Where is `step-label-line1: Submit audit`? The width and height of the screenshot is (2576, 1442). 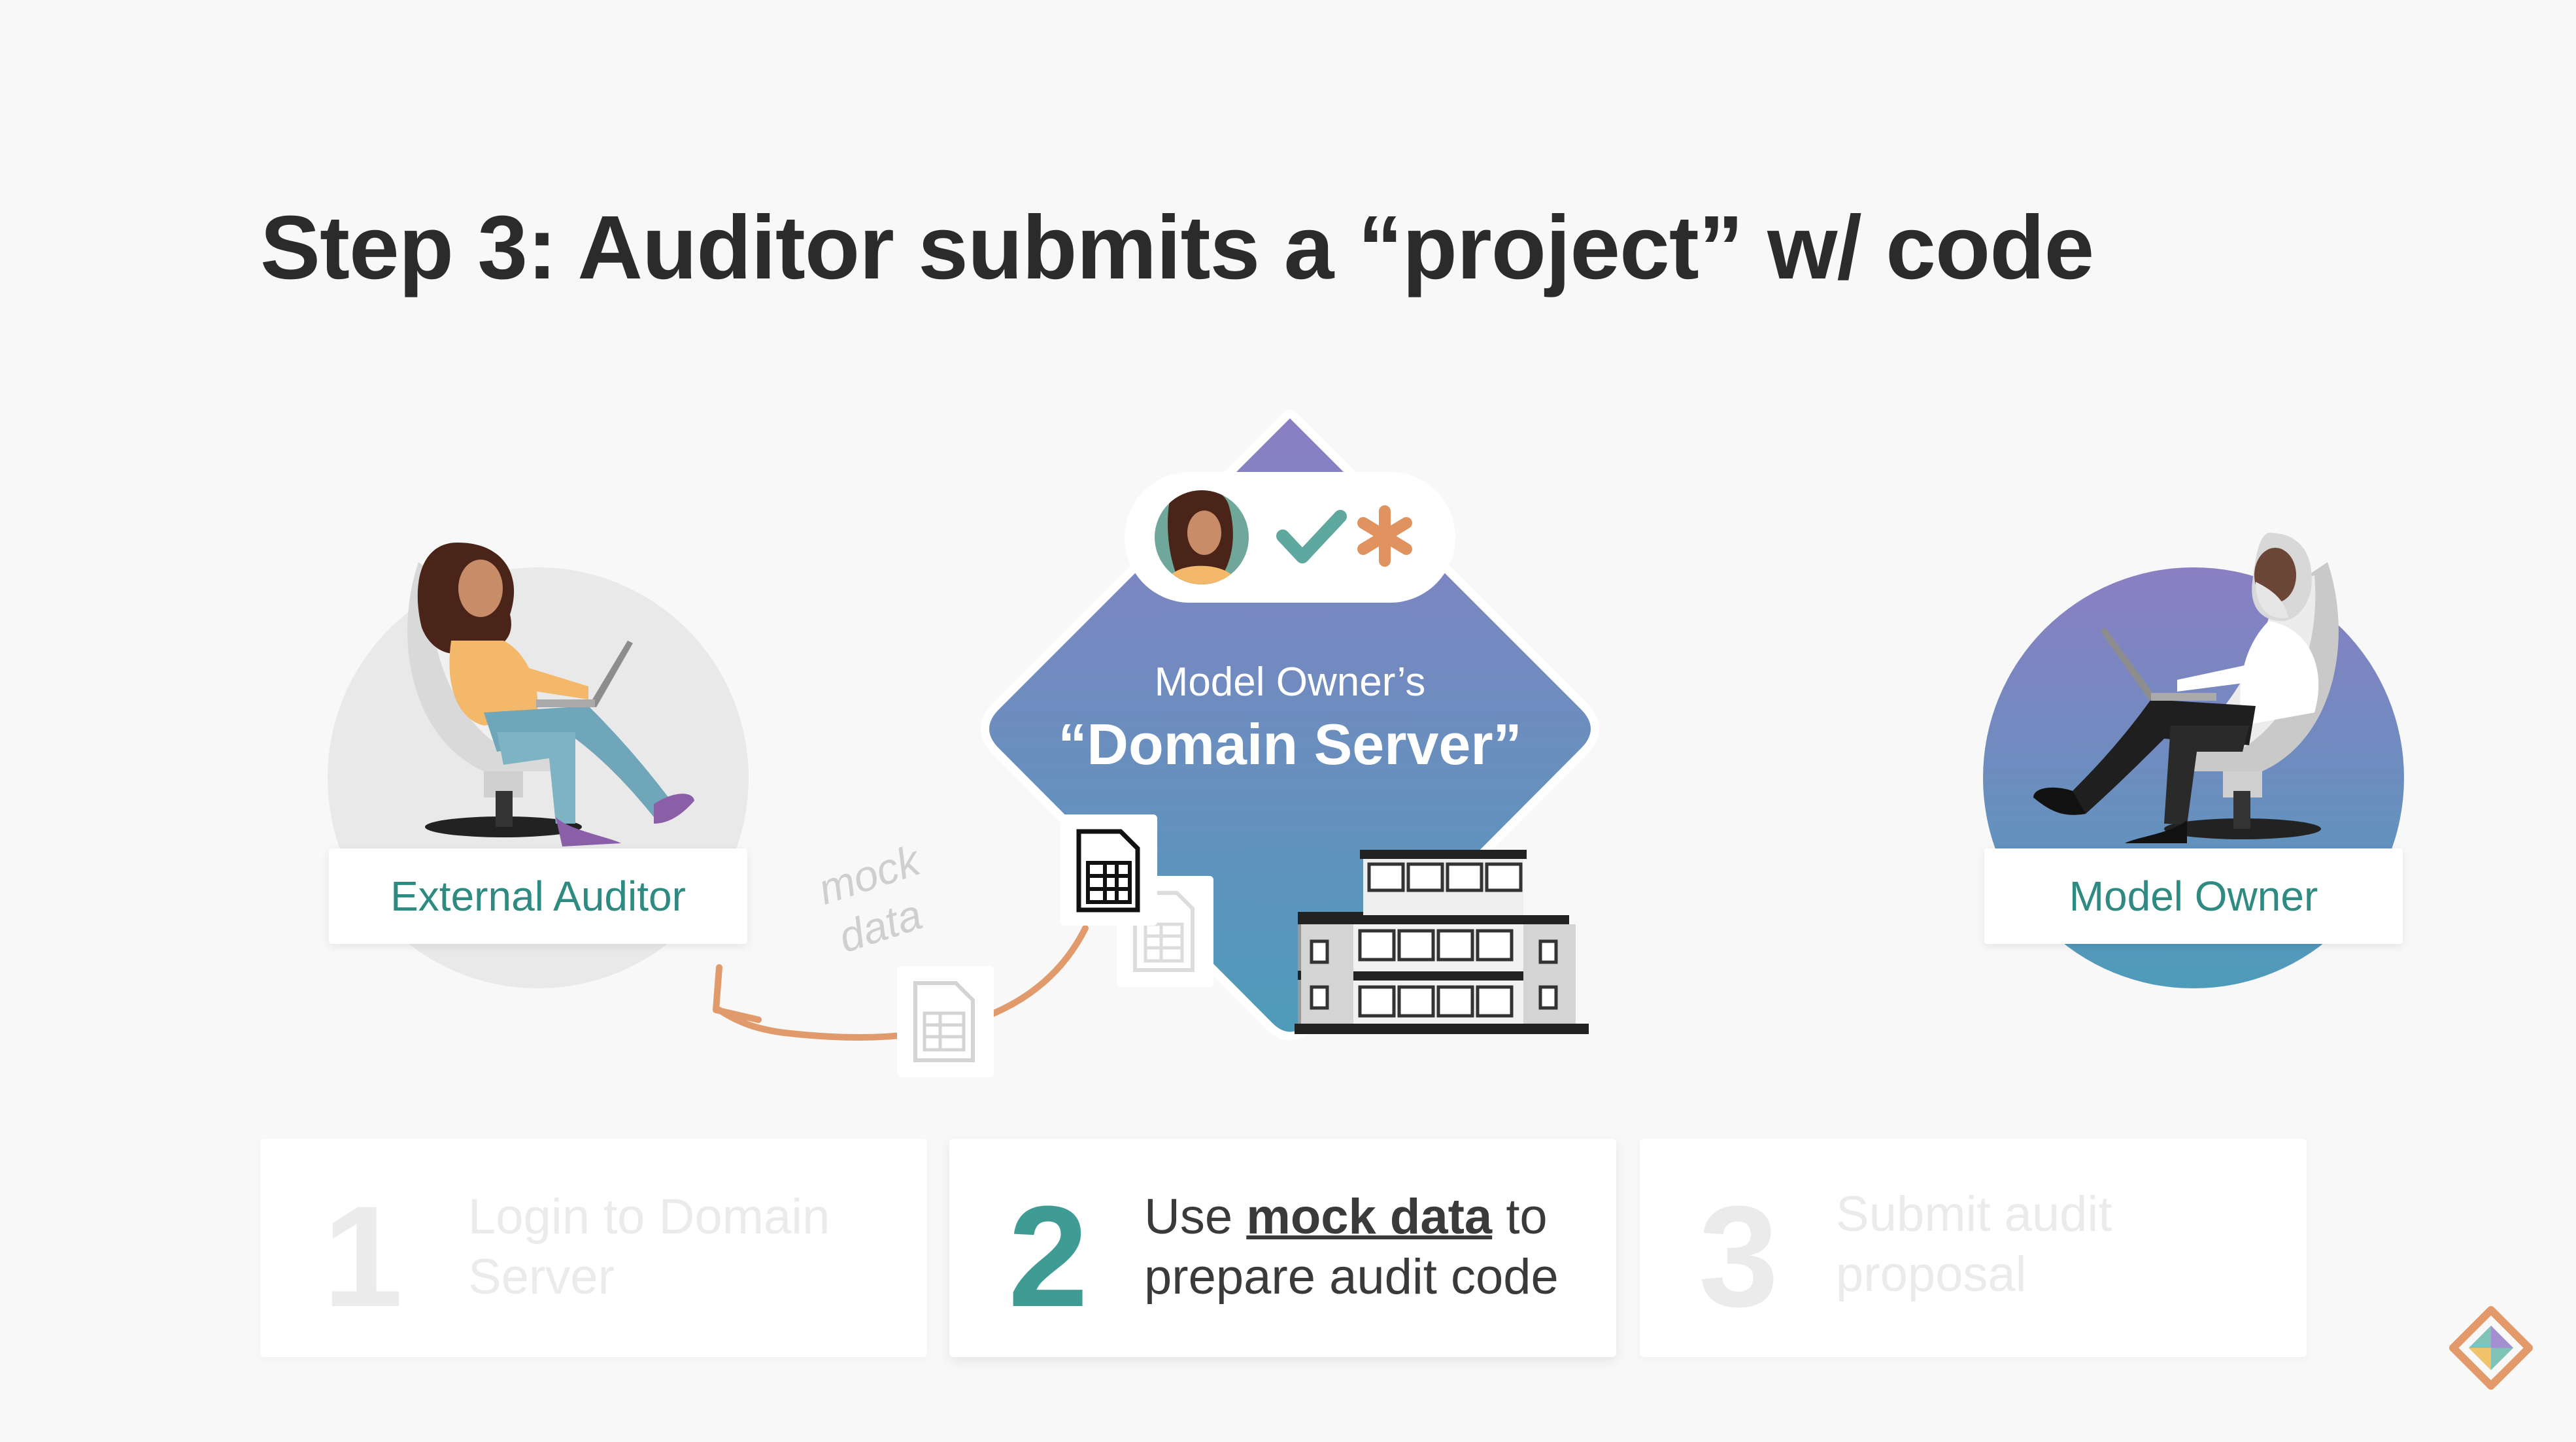
step-label-line1: Submit audit is located at coordinates (1974, 1214).